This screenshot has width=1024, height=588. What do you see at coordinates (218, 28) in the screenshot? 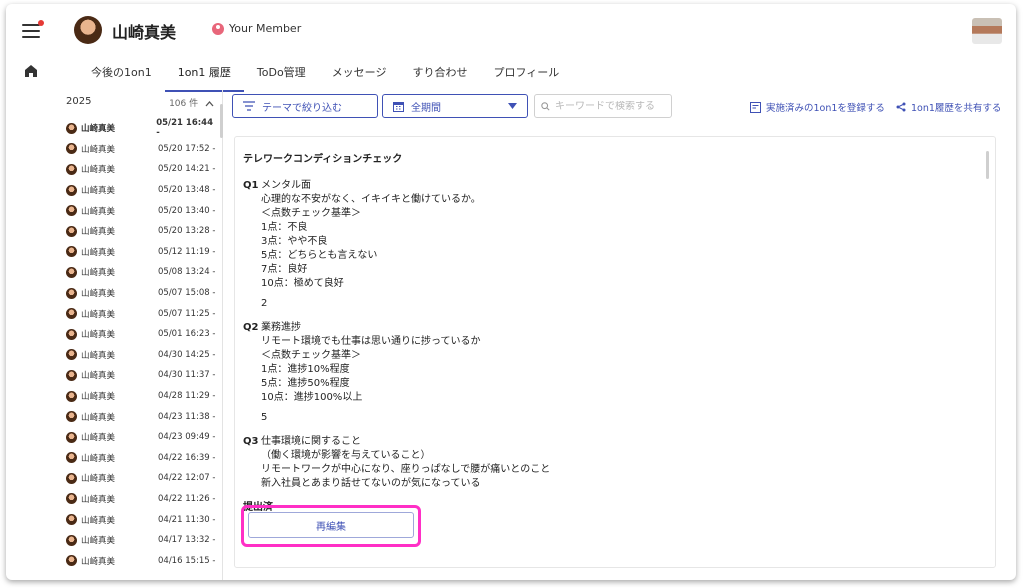
I see `person-icon` at bounding box center [218, 28].